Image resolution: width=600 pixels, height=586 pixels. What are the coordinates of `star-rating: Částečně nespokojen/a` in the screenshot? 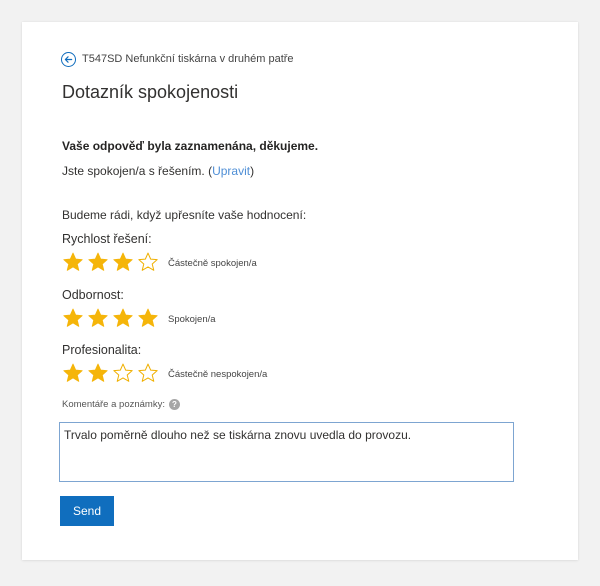 It's located at (164, 372).